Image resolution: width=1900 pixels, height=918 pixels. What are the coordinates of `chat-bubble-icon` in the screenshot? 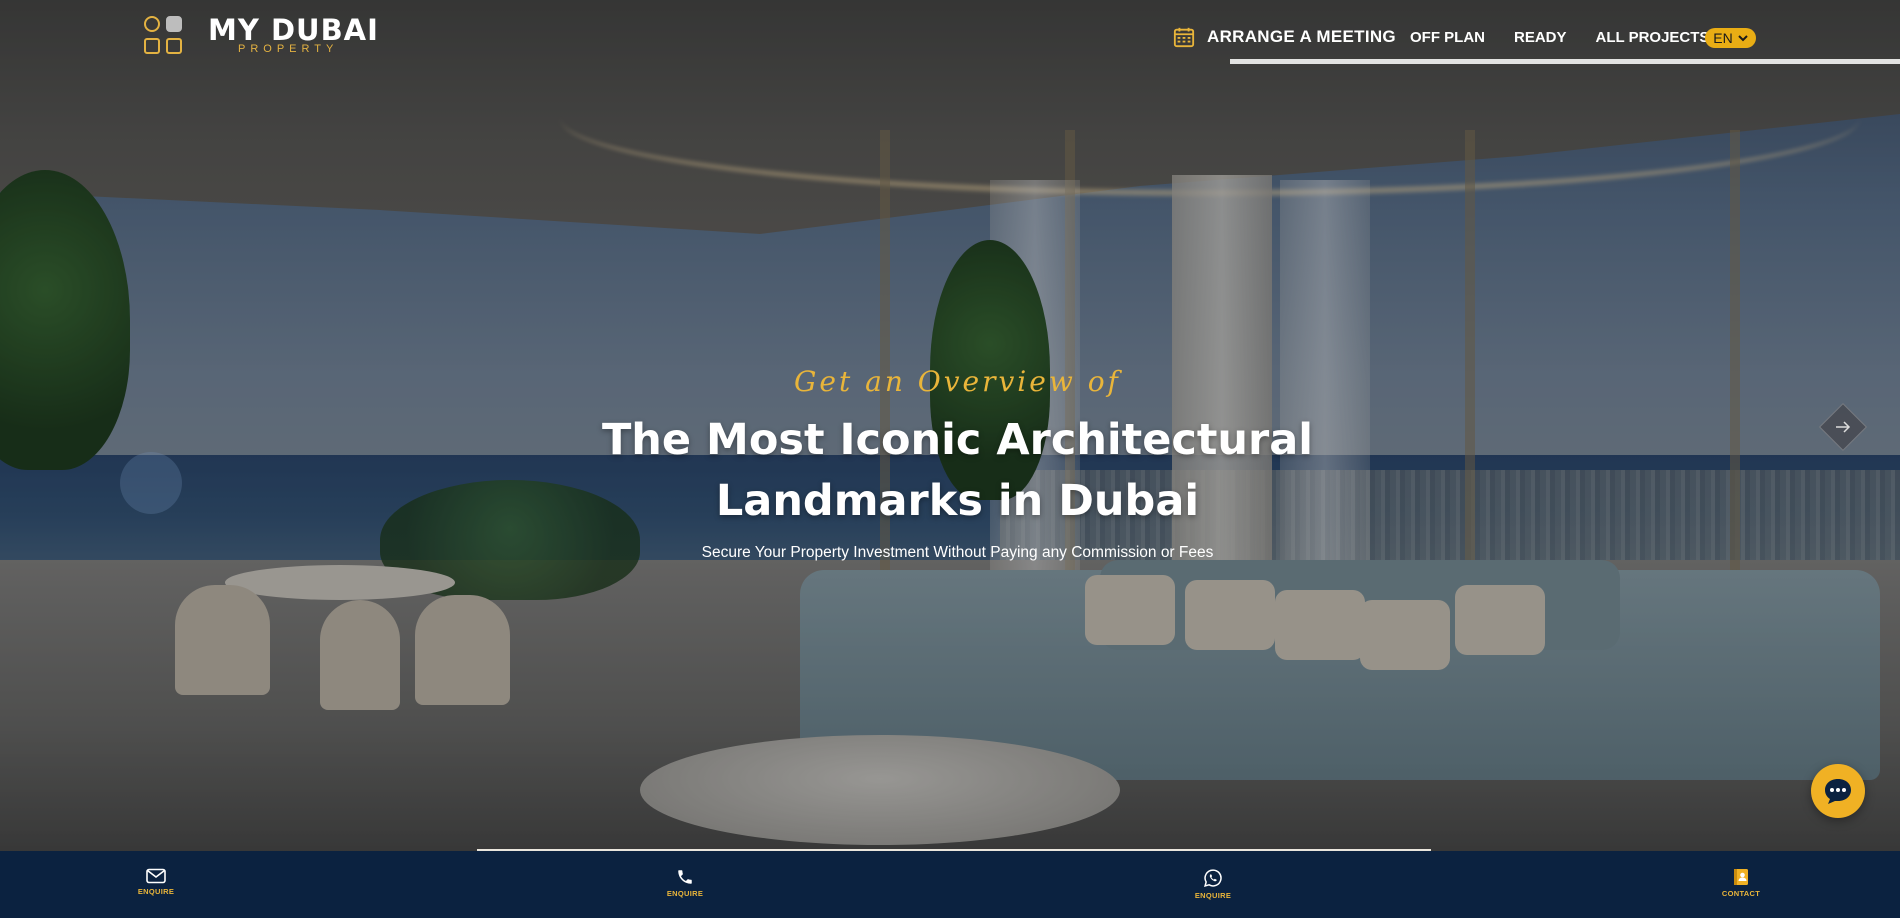 It's located at (1838, 791).